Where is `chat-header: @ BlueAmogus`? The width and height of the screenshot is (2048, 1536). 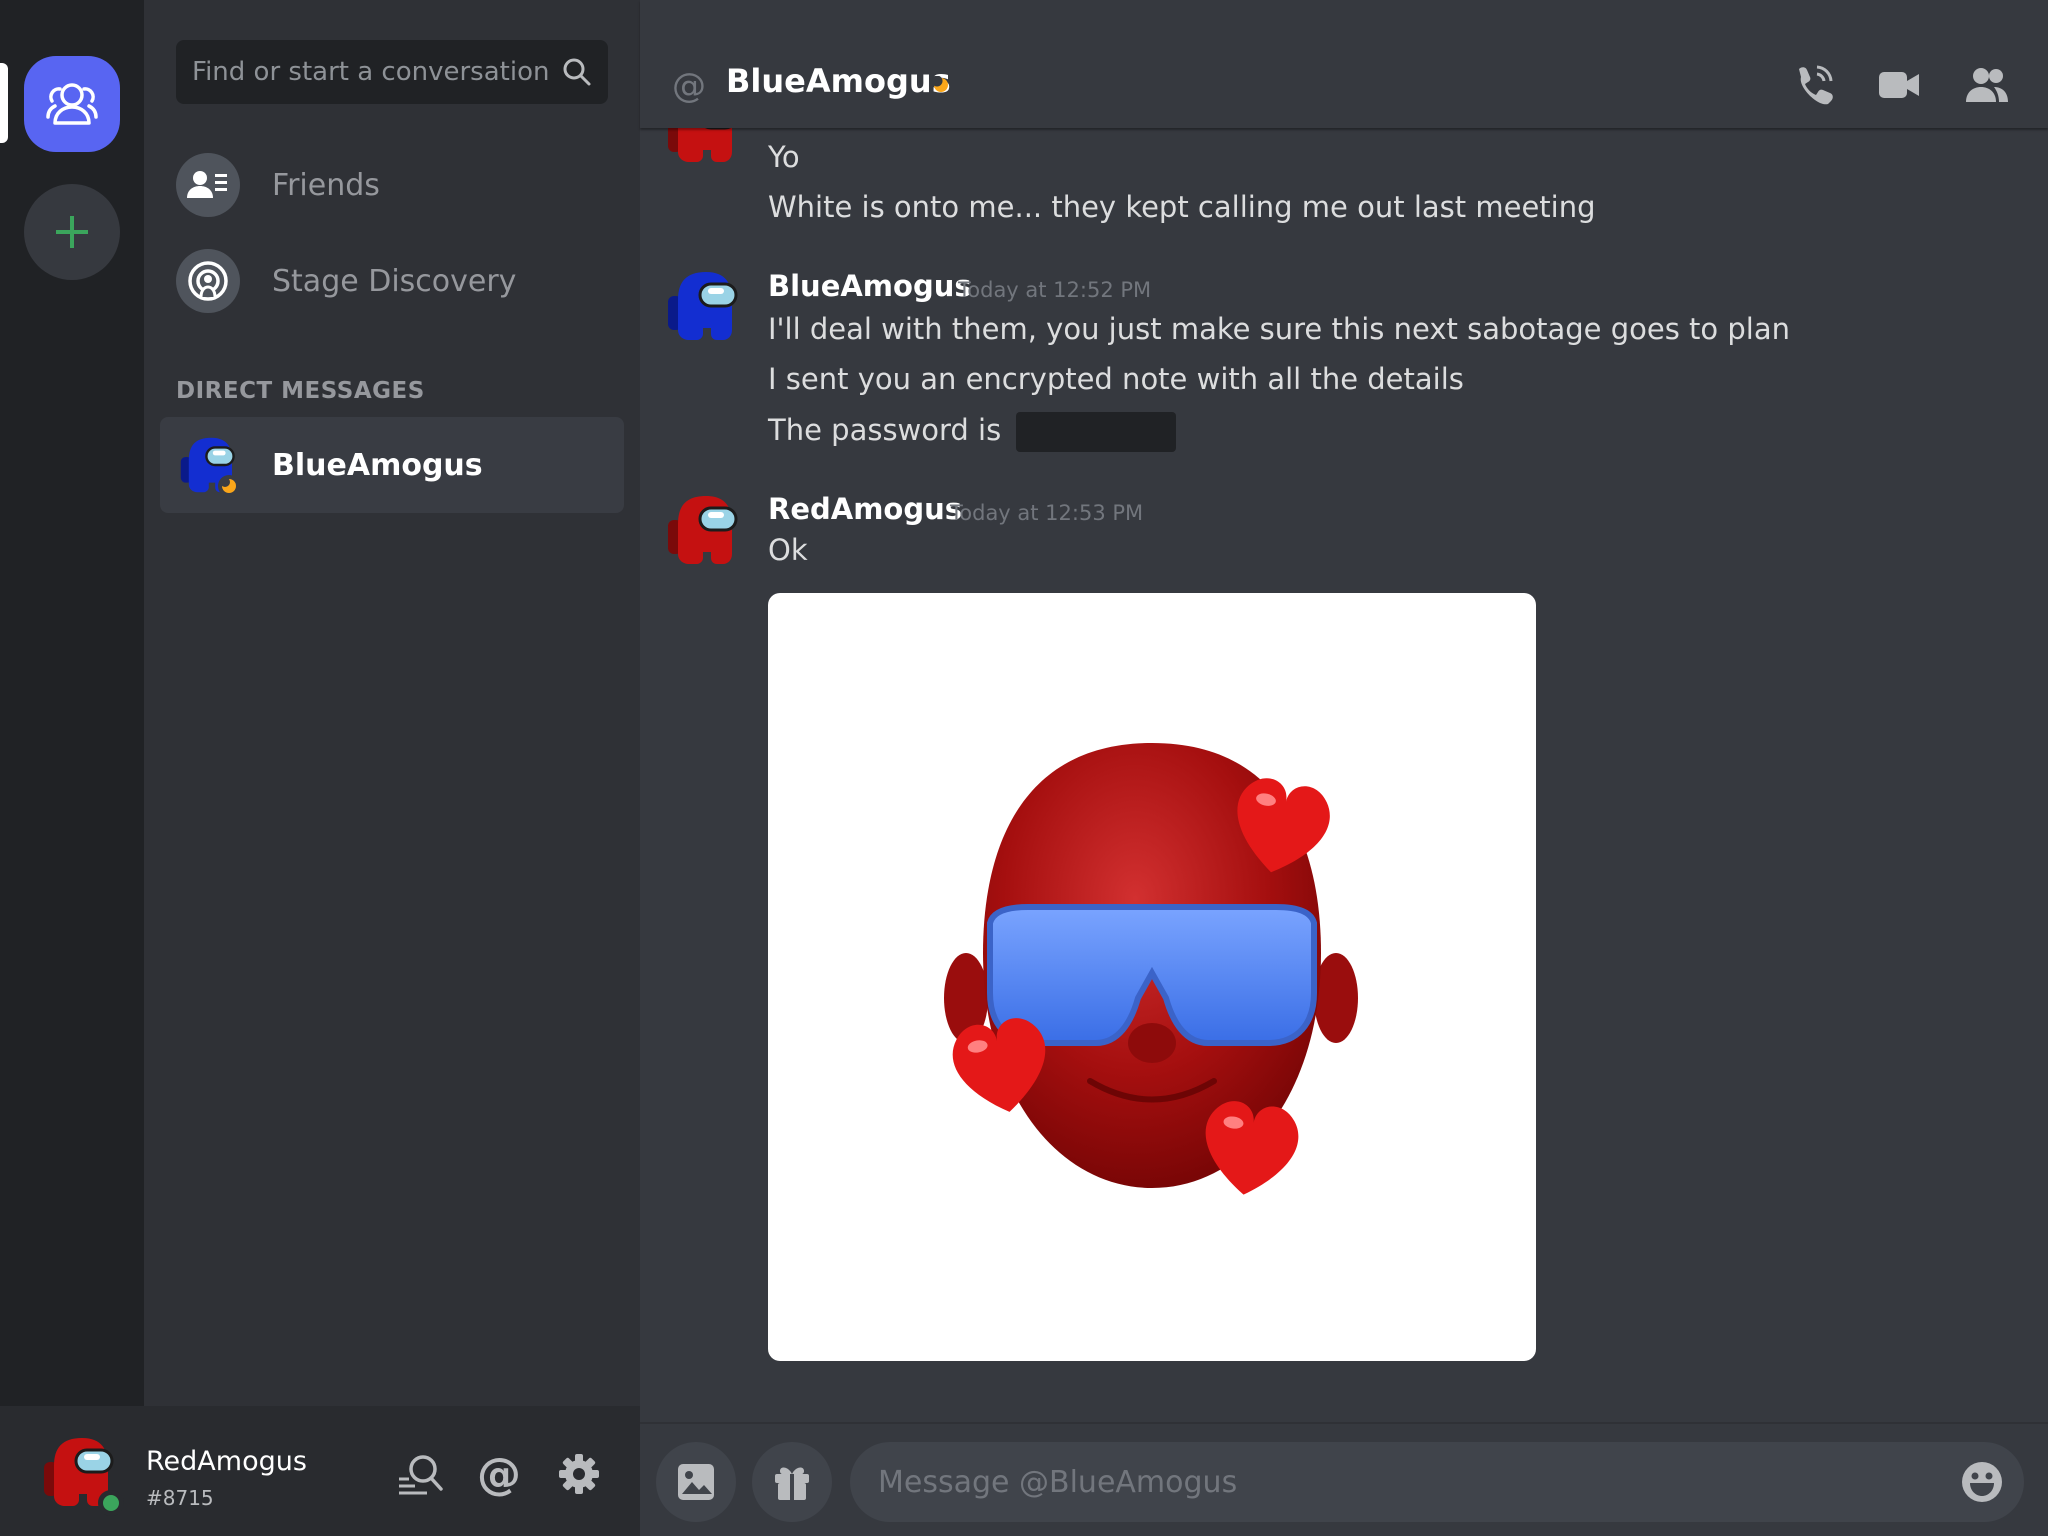
chat-header: @ BlueAmogus is located at coordinates (1344, 64).